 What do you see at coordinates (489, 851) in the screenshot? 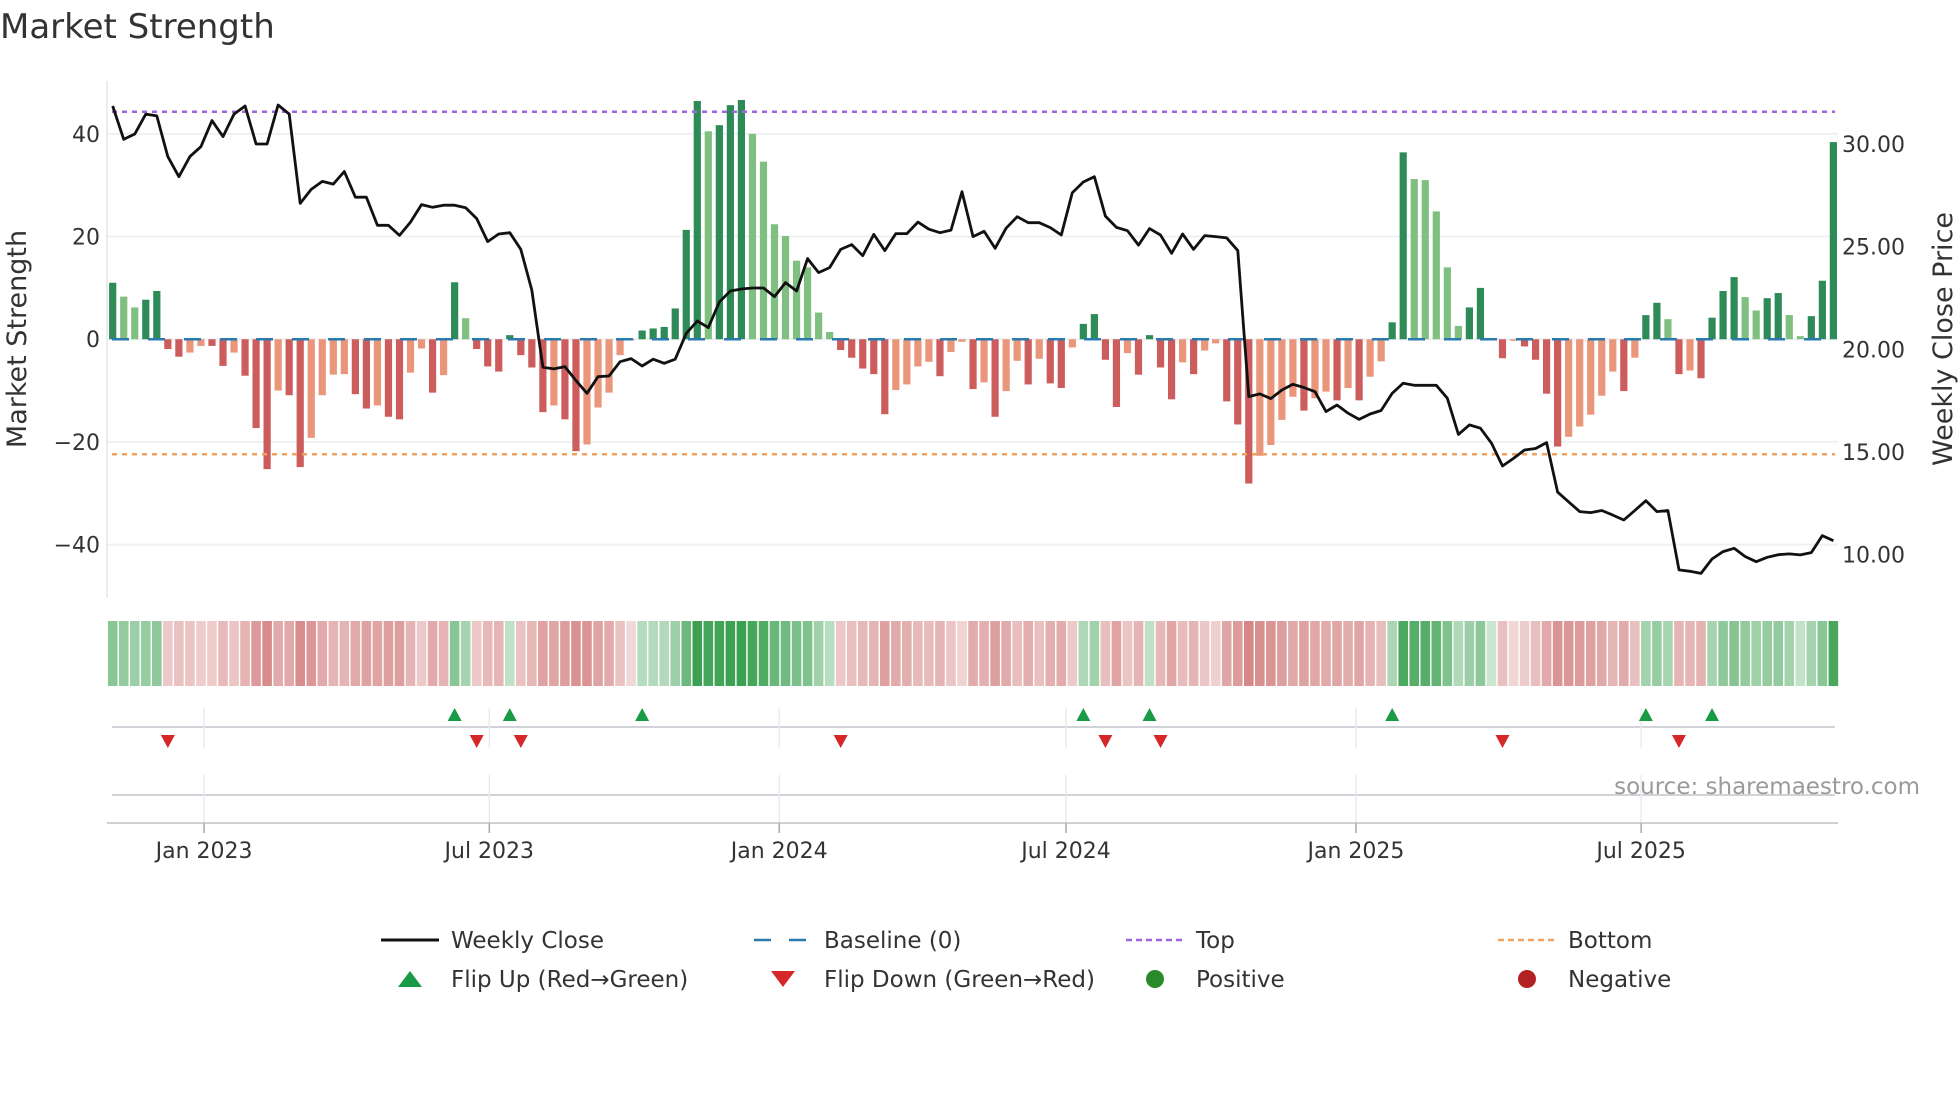
I see `x-tick-label: Jul 2023` at bounding box center [489, 851].